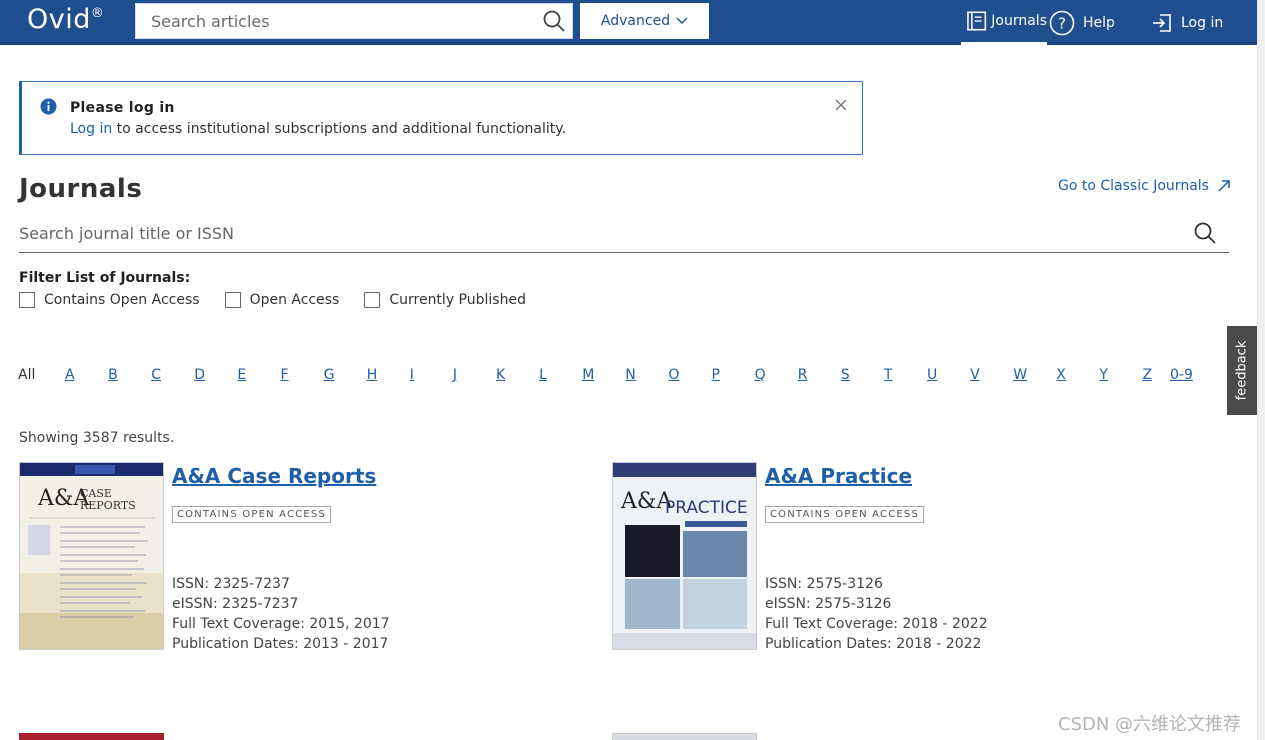  Describe the element at coordinates (760, 375) in the screenshot. I see `alpha-letter-q: Q` at that location.